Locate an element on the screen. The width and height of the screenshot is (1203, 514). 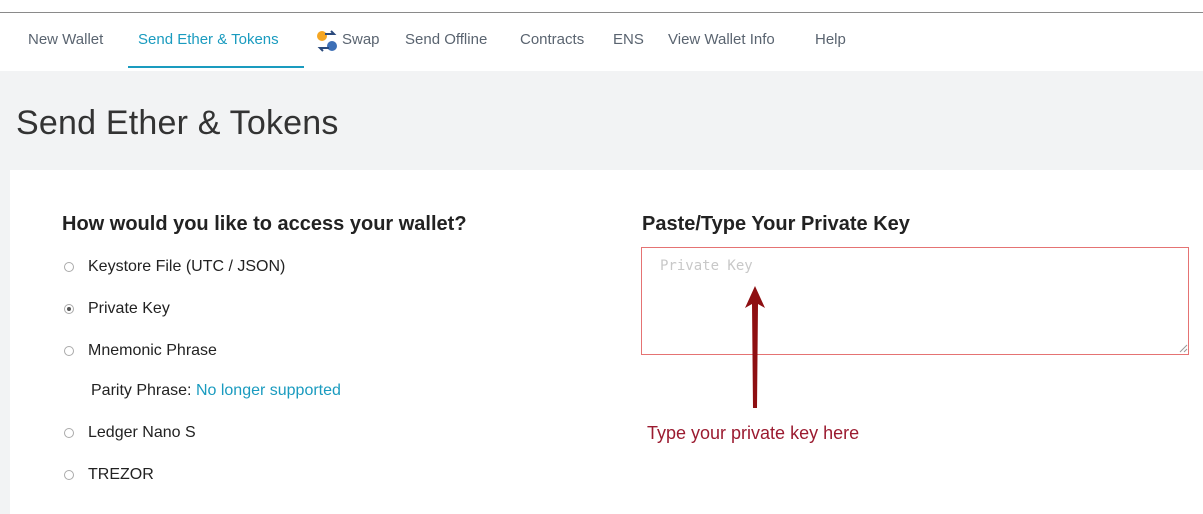
nav-active-indicator is located at coordinates (216, 67).